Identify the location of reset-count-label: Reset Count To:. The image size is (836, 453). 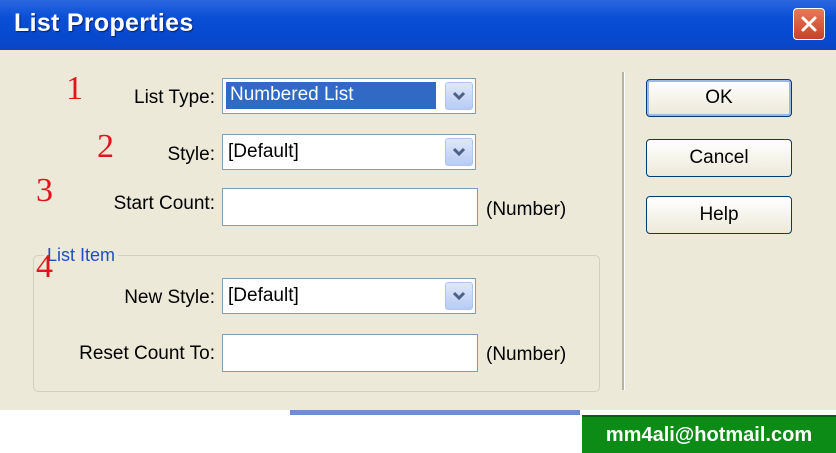
(147, 353).